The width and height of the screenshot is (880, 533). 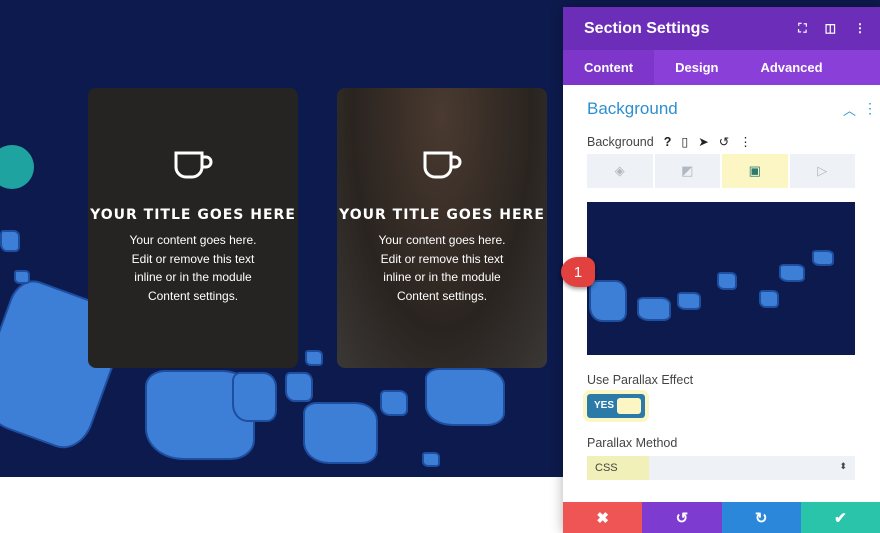 What do you see at coordinates (830, 28) in the screenshot?
I see `sidebar-toggle-icon: ◫` at bounding box center [830, 28].